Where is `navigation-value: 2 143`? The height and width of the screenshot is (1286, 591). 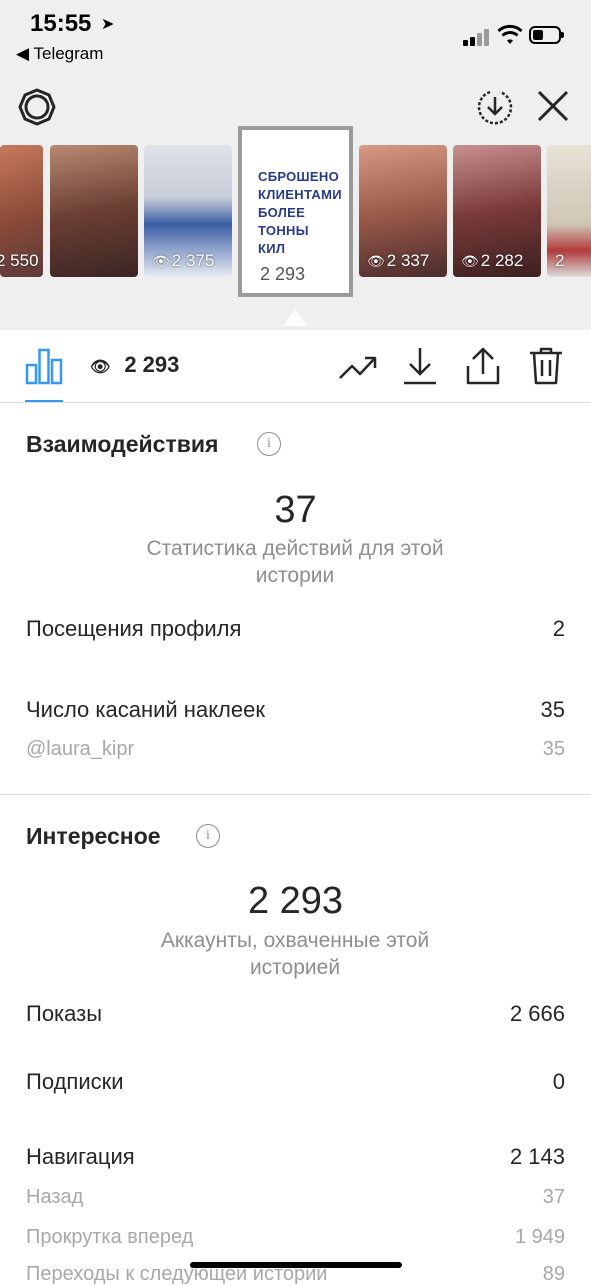 navigation-value: 2 143 is located at coordinates (537, 1156).